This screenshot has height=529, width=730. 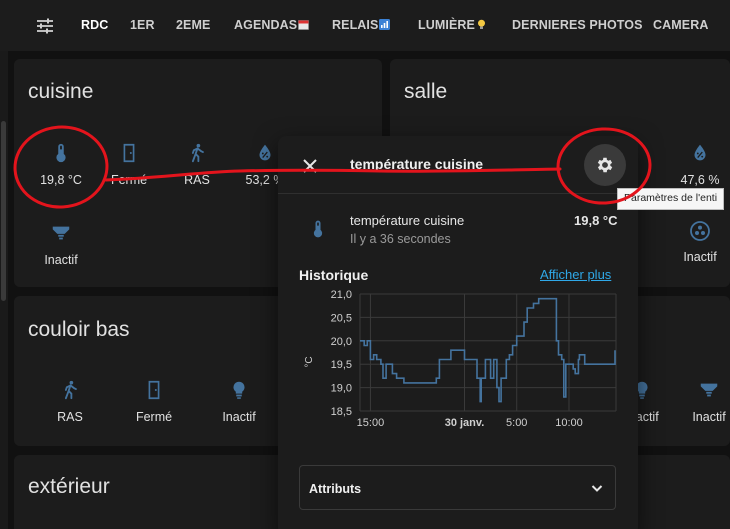 What do you see at coordinates (457, 487) in the screenshot?
I see `attributes-expander: Attributs` at bounding box center [457, 487].